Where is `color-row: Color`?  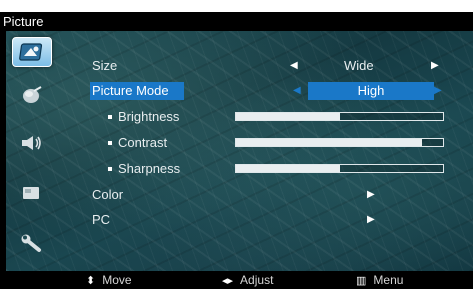
color-row: Color is located at coordinates (271, 195).